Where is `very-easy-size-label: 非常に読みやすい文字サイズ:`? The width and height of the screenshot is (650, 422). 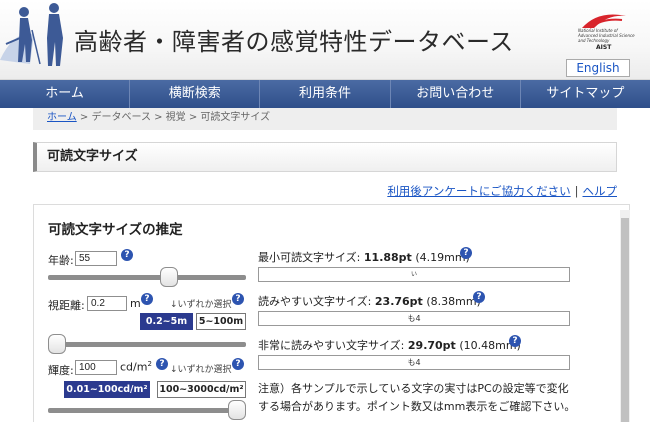 very-easy-size-label: 非常に読みやすい文字サイズ: is located at coordinates (331, 345).